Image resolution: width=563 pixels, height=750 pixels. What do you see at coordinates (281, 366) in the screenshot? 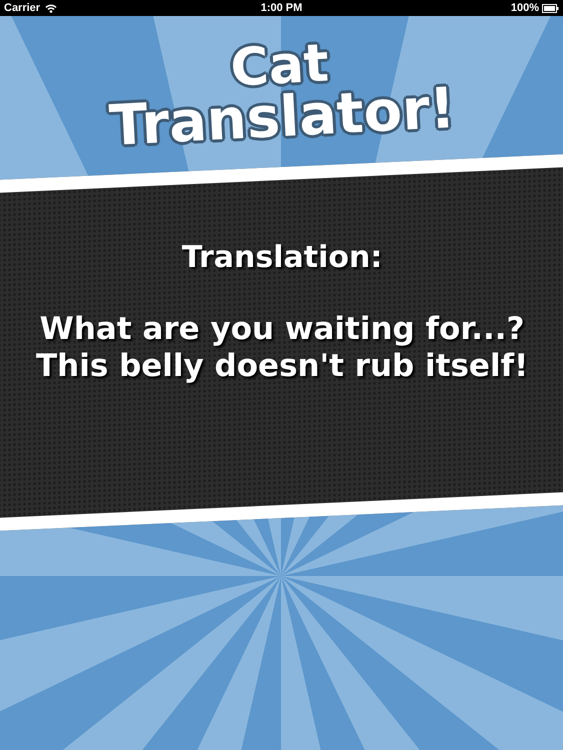
I see `translation-text: This belly doesn't rub itself!` at bounding box center [281, 366].